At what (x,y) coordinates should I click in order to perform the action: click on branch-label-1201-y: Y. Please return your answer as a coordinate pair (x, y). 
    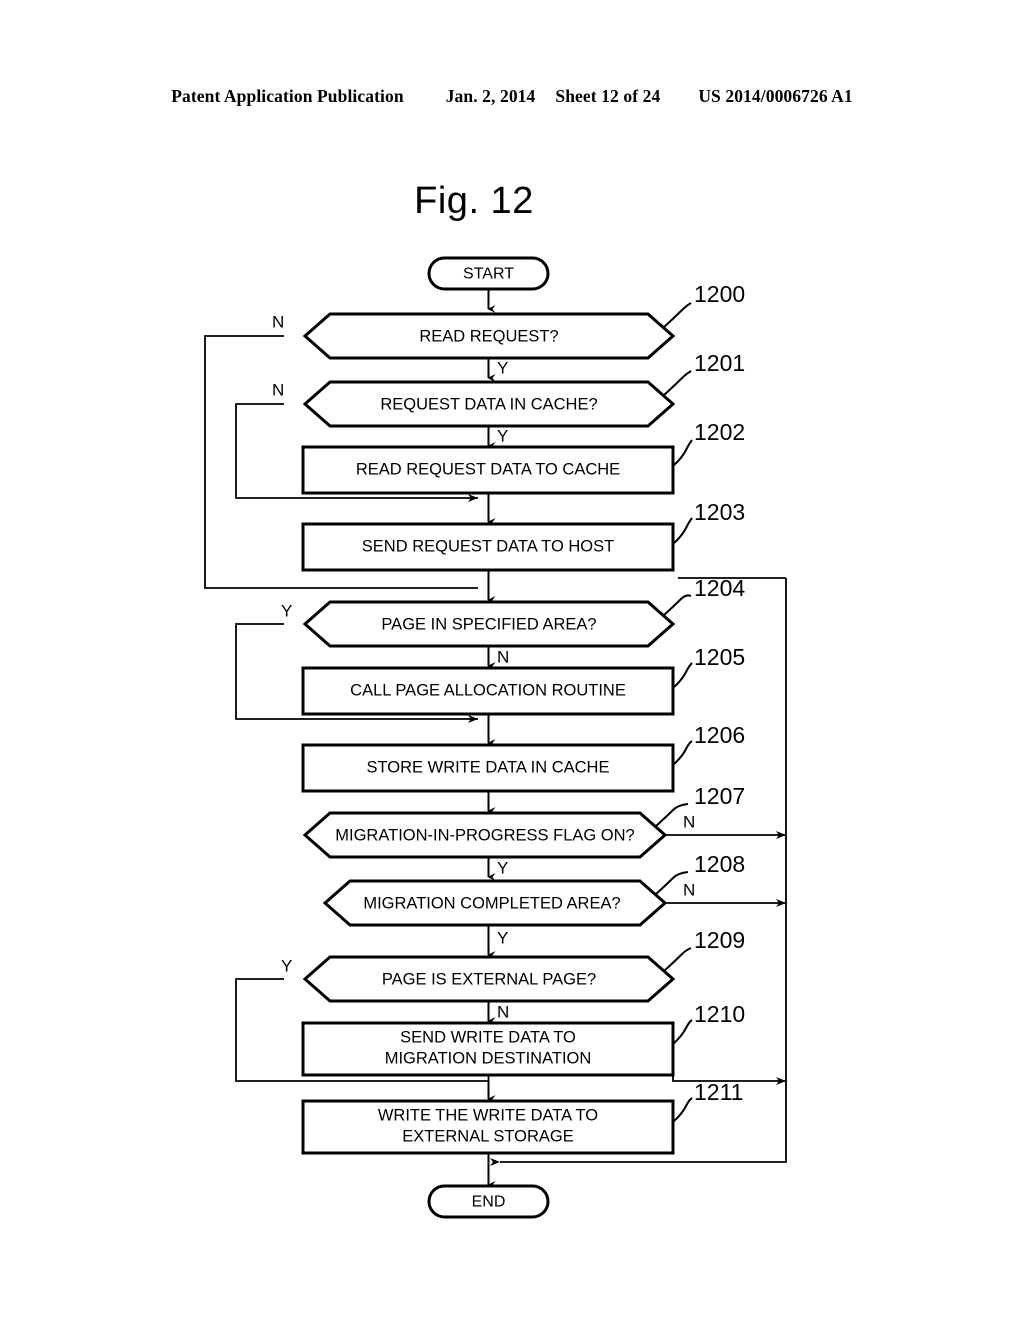
    Looking at the image, I should click on (502, 435).